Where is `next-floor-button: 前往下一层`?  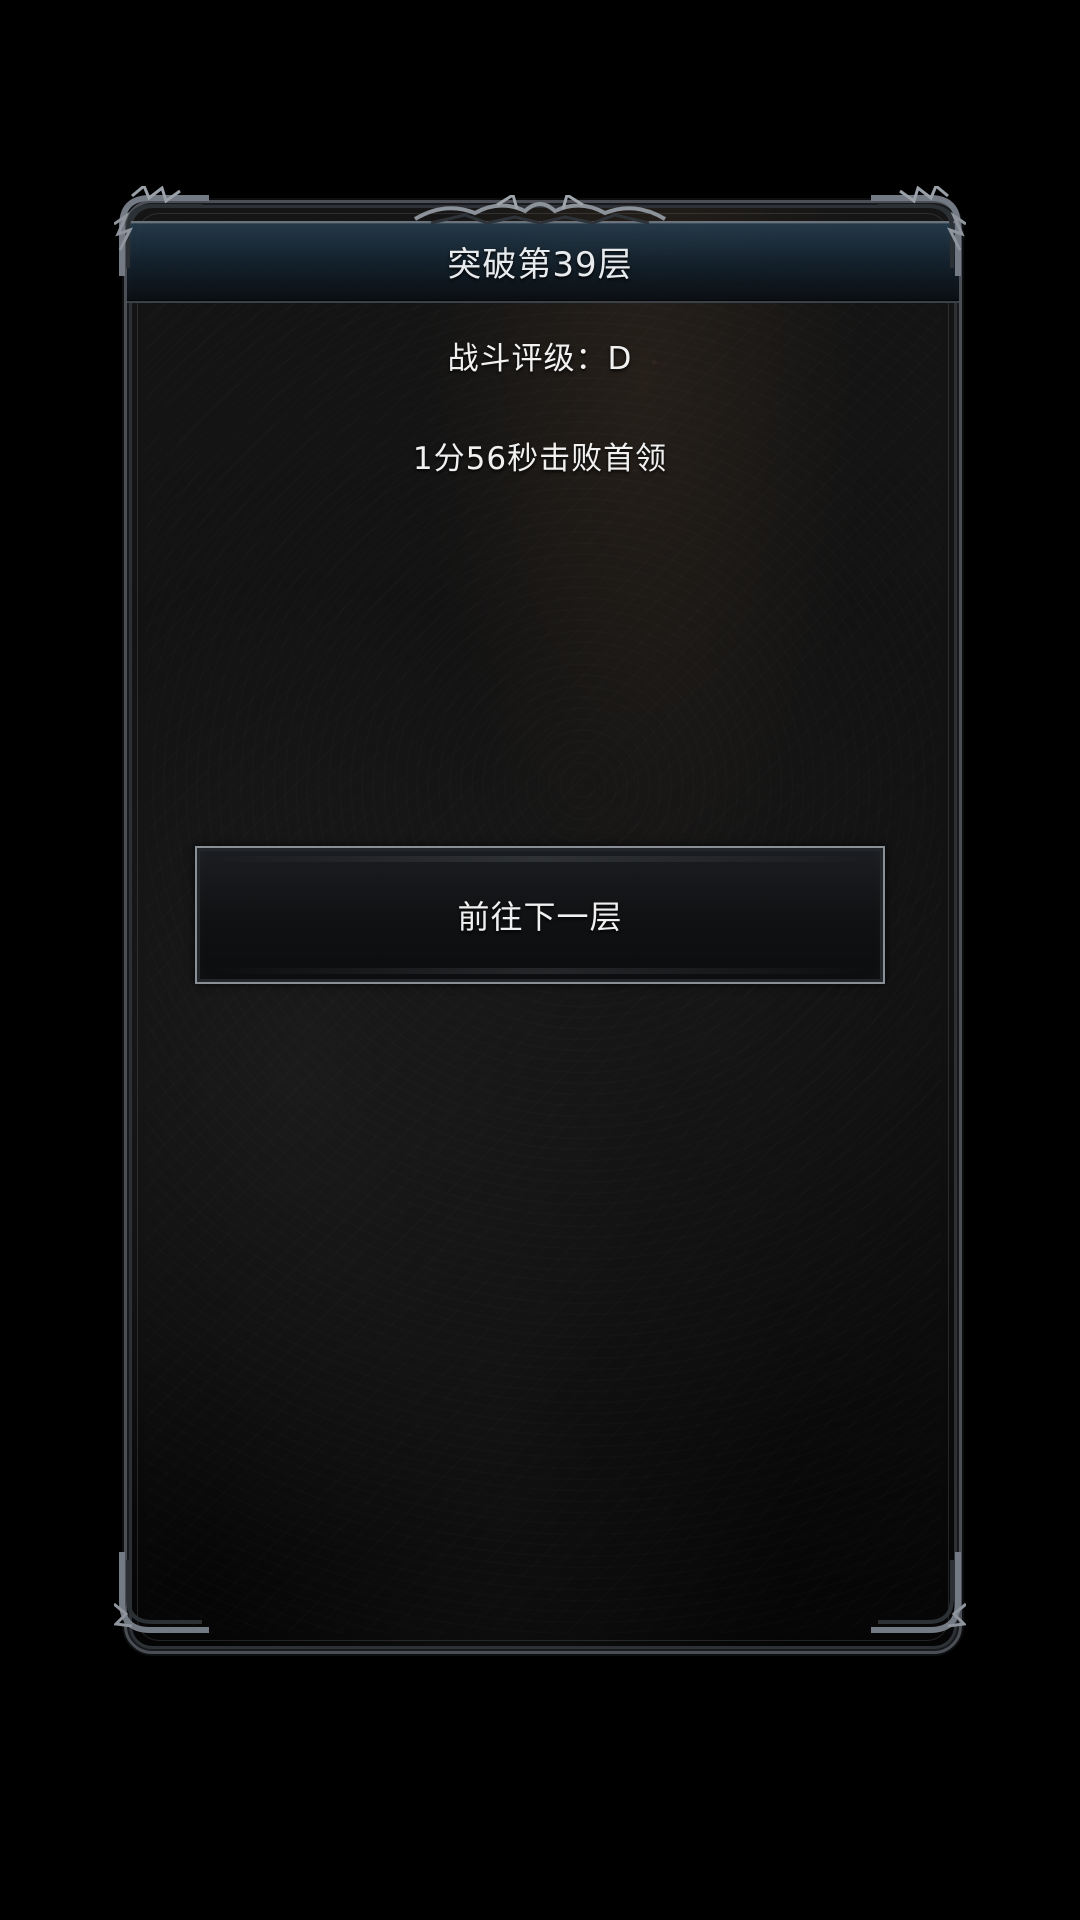
next-floor-button: 前往下一层 is located at coordinates (540, 915).